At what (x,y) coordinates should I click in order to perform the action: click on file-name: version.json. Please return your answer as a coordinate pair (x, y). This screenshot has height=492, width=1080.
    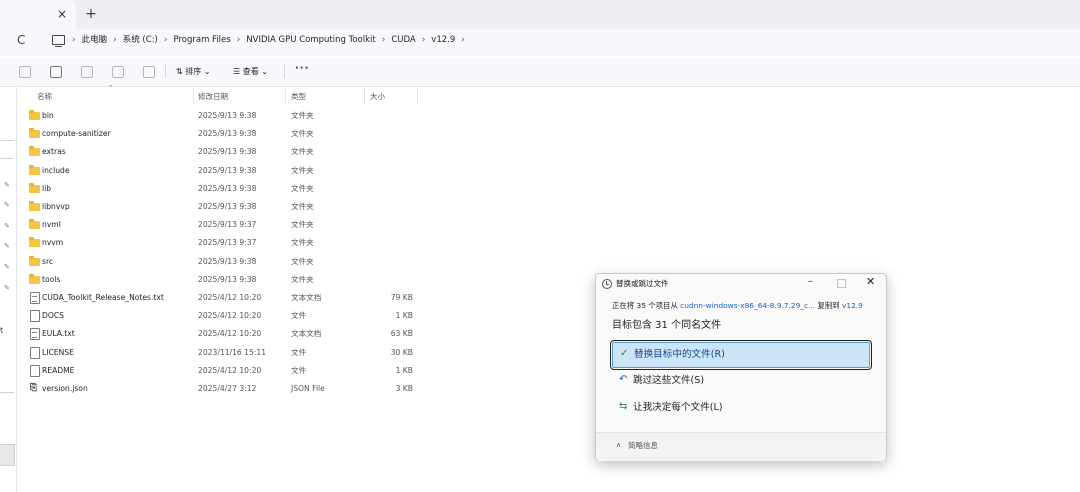
    Looking at the image, I should click on (65, 388).